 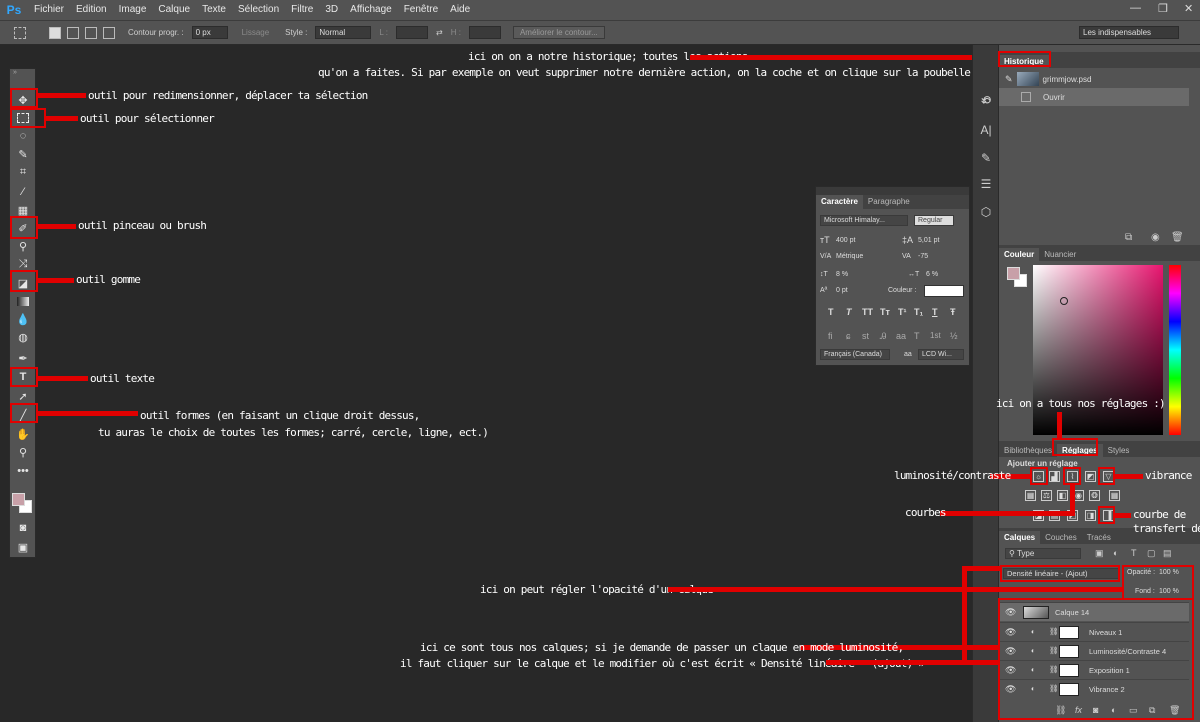 What do you see at coordinates (1115, 553) in the screenshot?
I see `filter-adjustment-icon: ◐` at bounding box center [1115, 553].